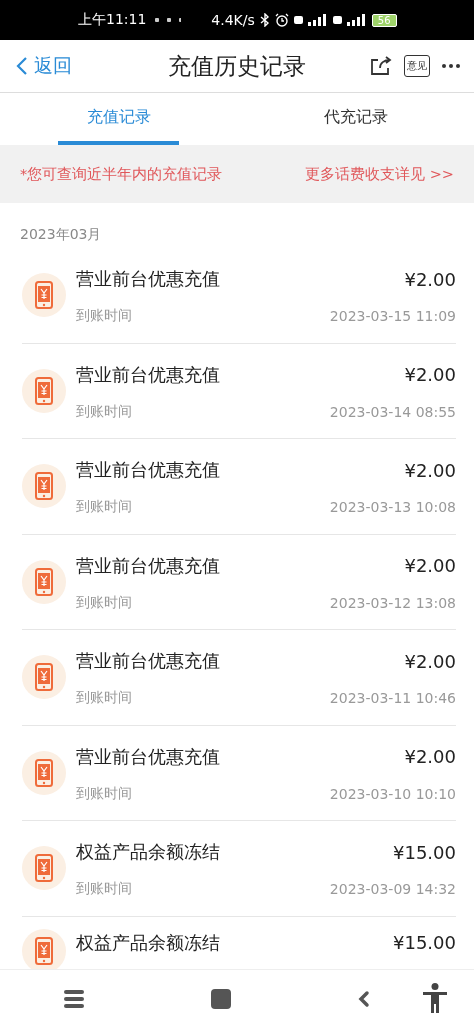 The image size is (474, 1027). I want to click on status-time: 上午11:11, so click(112, 20).